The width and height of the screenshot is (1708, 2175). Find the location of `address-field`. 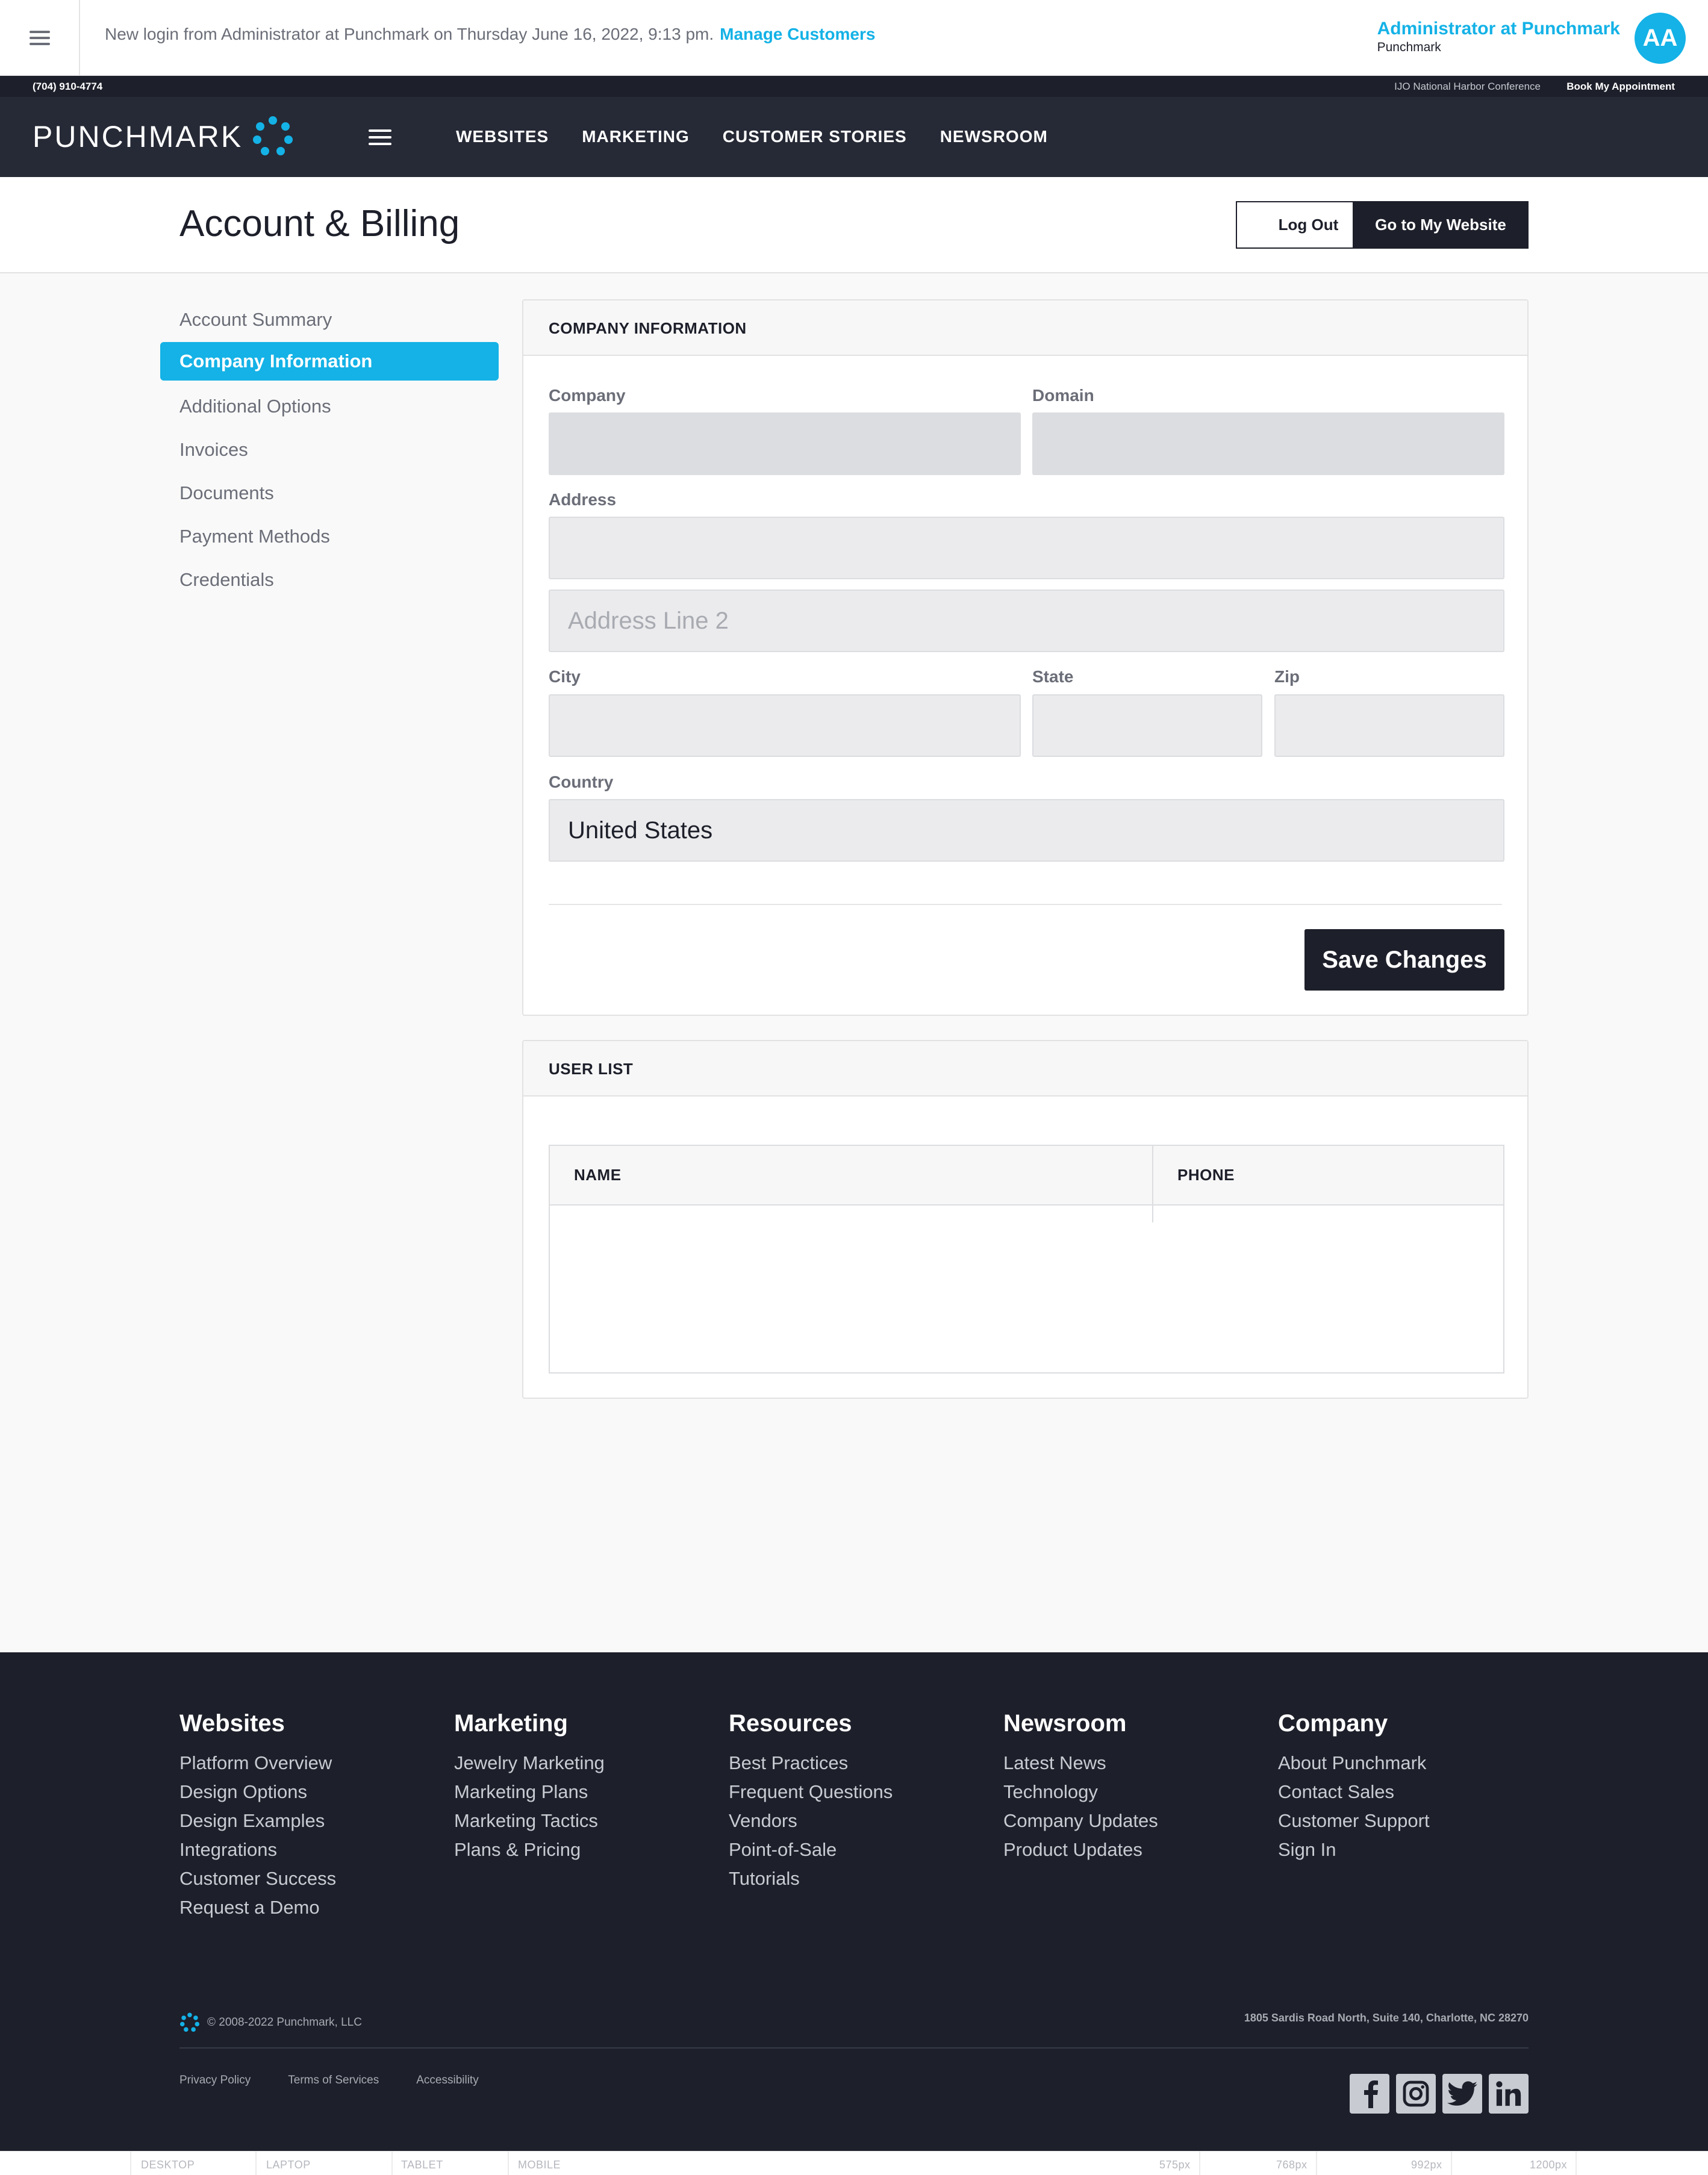

address-field is located at coordinates (1026, 548).